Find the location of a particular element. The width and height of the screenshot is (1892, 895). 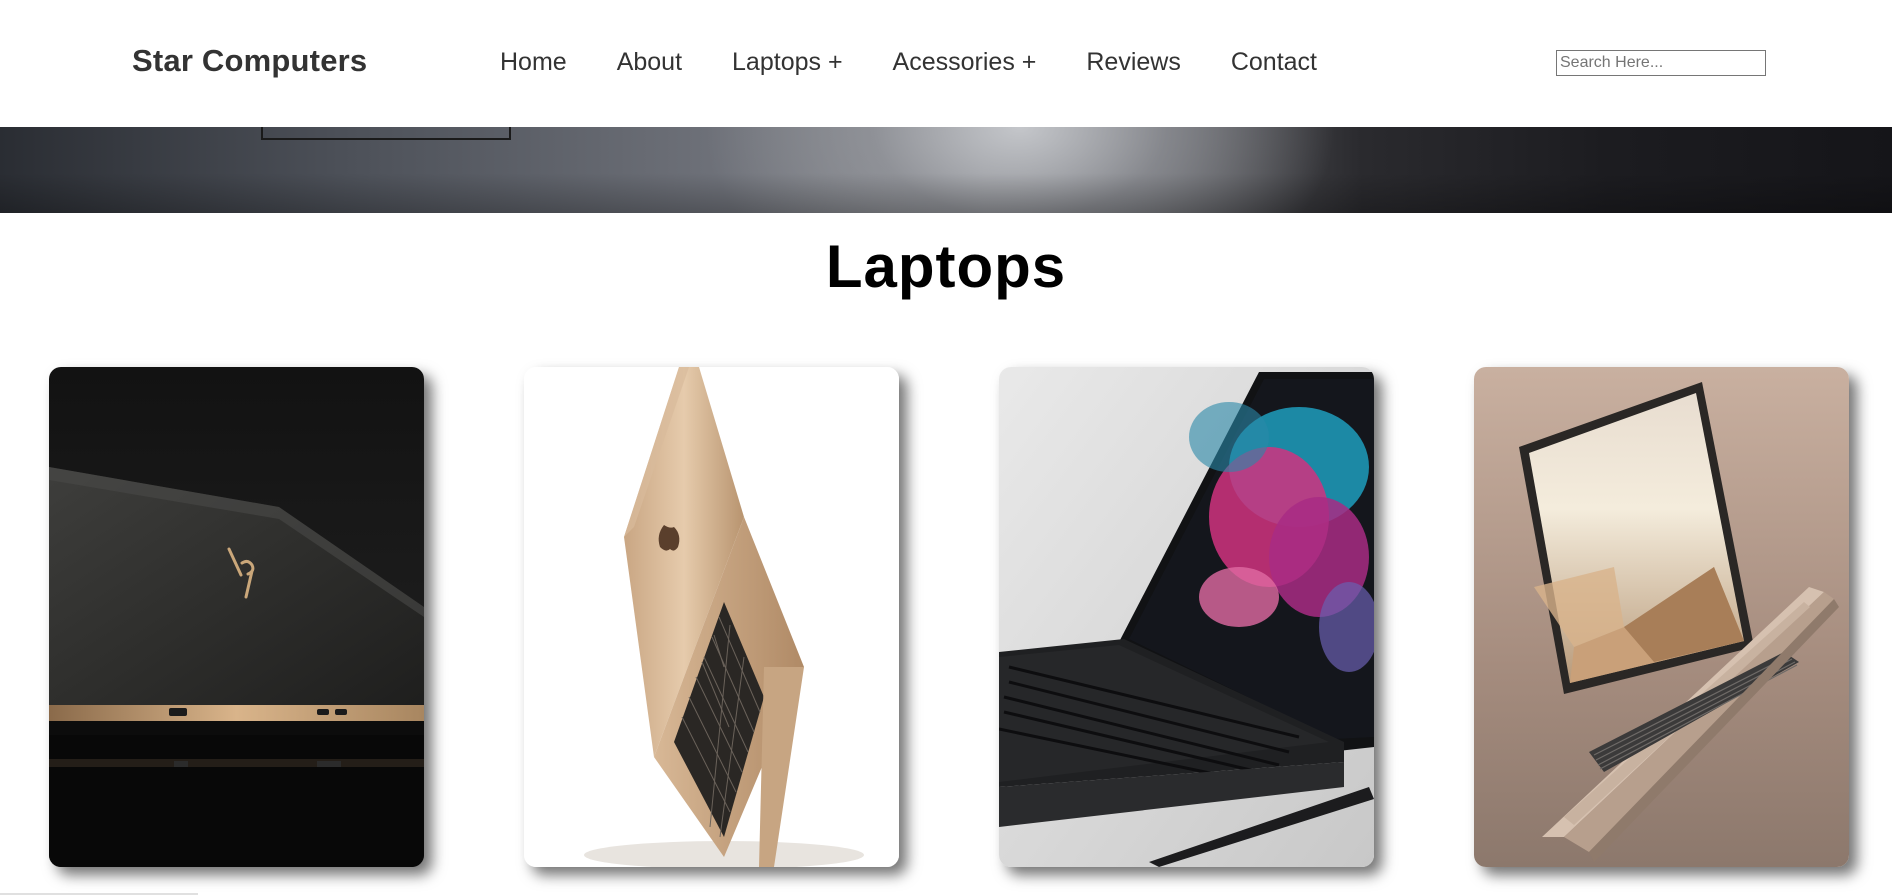

search-input is located at coordinates (1661, 63).